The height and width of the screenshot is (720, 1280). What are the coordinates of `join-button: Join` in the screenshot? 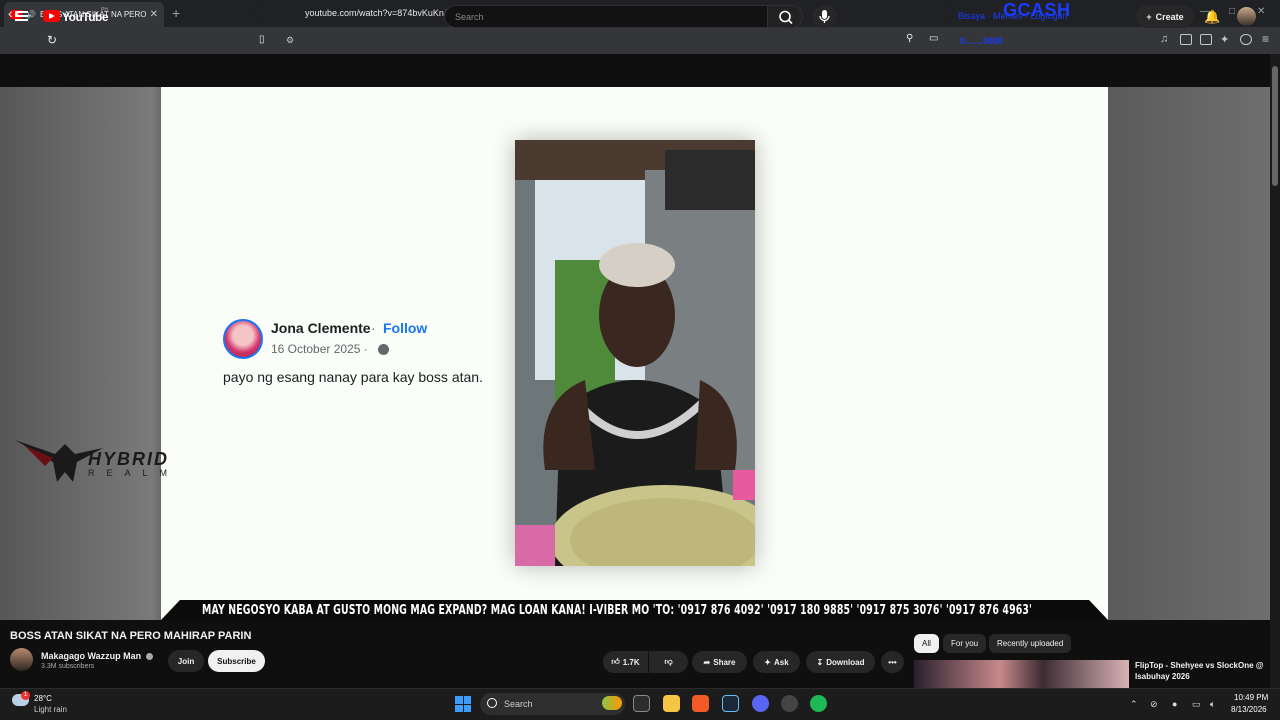 It's located at (186, 661).